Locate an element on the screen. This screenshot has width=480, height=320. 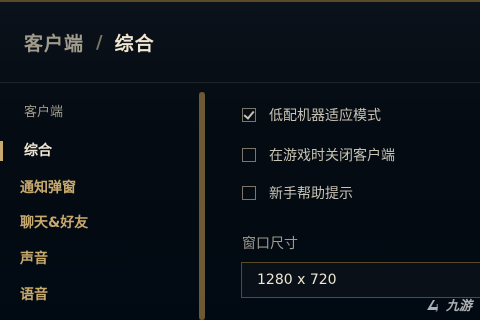
option-newbie-tips: 新手帮助提示 is located at coordinates (297, 193).